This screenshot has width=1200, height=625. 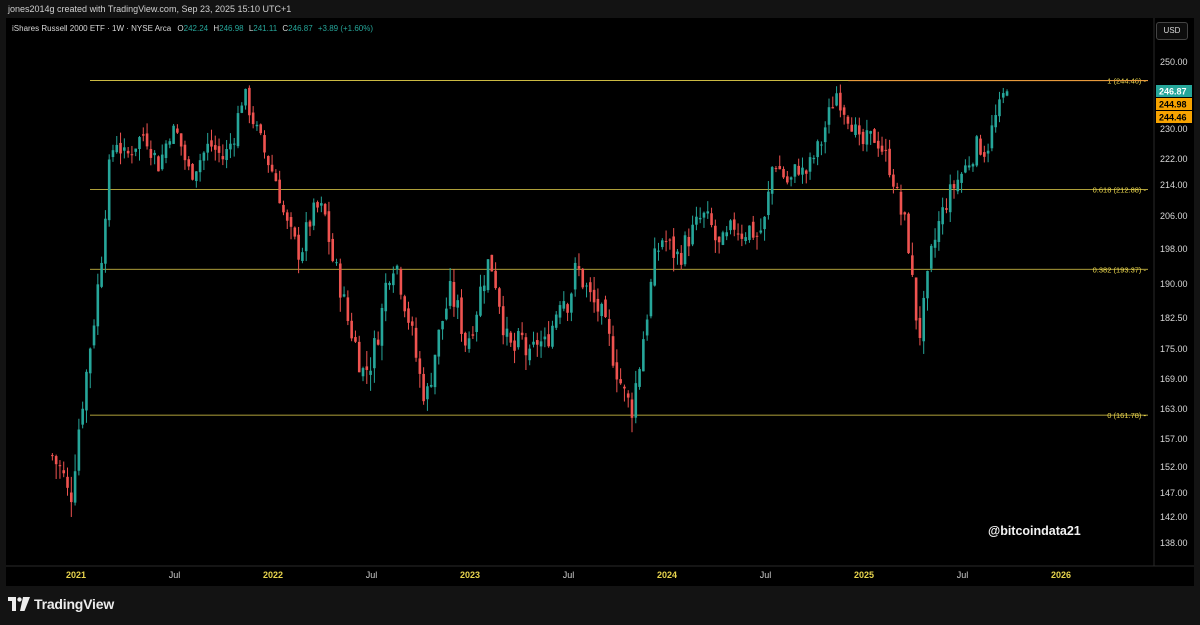 I want to click on fib-level-label: 0.618 (212.88) -, so click(x=1120, y=189).